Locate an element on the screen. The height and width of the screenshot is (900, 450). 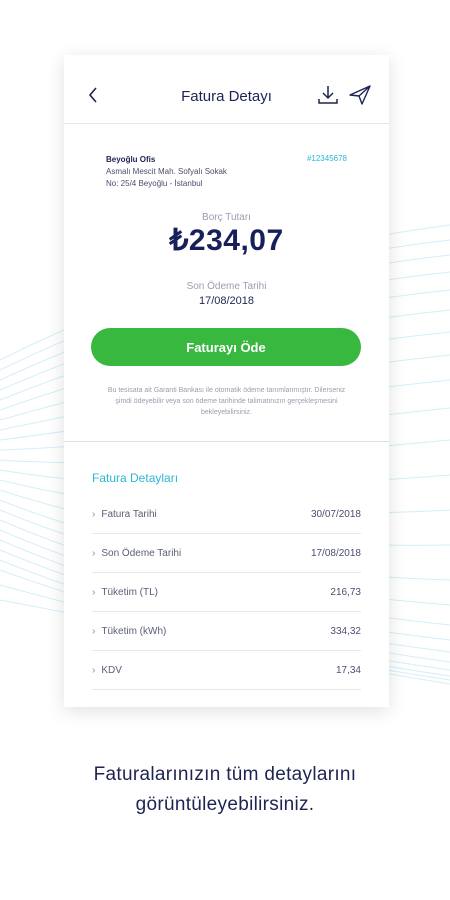
debt-label: Borç Tutarı is located at coordinates (226, 217).